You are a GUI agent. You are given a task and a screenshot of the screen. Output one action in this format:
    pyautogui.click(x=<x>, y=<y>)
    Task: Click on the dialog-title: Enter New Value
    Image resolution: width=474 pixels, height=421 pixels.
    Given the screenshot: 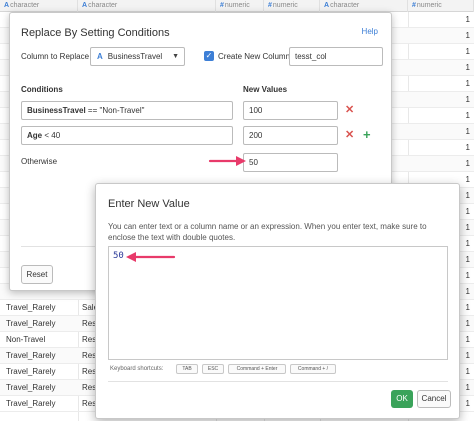 What is the action you would take?
    pyautogui.click(x=149, y=204)
    